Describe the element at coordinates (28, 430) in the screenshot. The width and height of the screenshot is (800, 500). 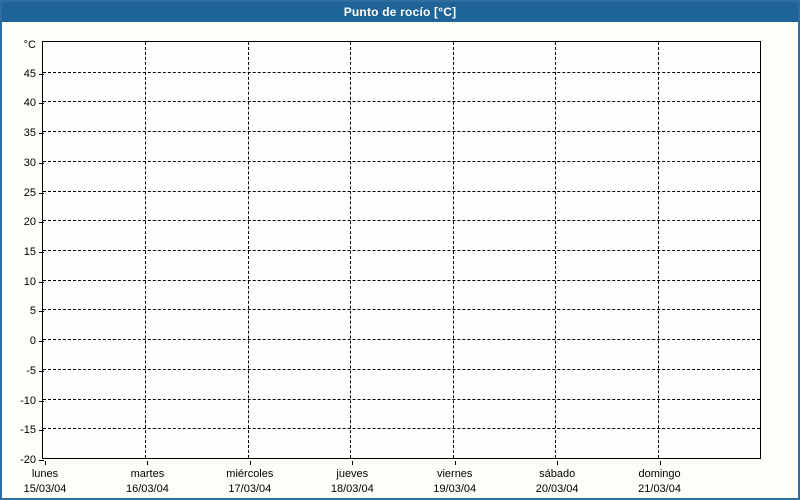
I see `y-tick-label: -15` at that location.